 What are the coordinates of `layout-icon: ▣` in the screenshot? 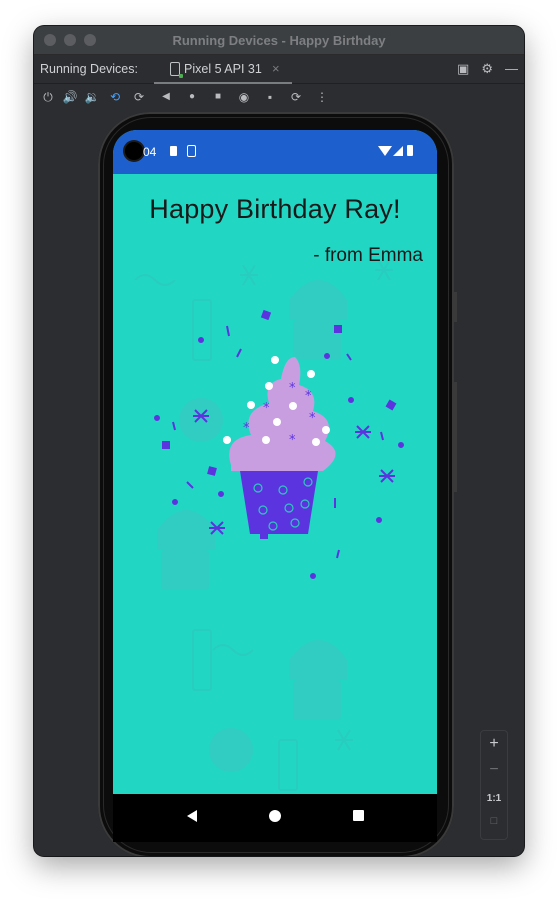 It's located at (463, 69).